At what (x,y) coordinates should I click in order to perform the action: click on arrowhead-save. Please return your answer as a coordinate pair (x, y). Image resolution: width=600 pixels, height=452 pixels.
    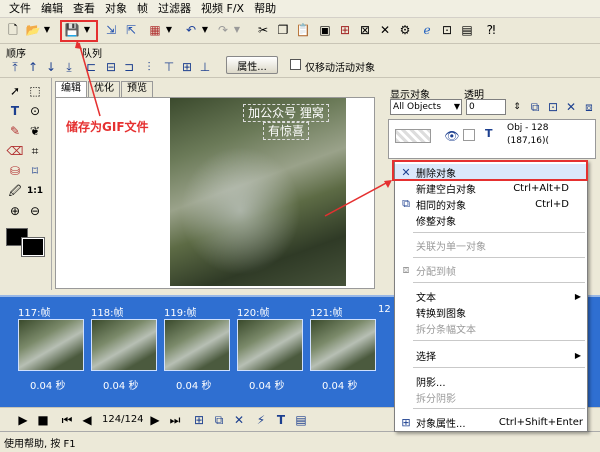
    Looking at the image, I should click on (78, 44).